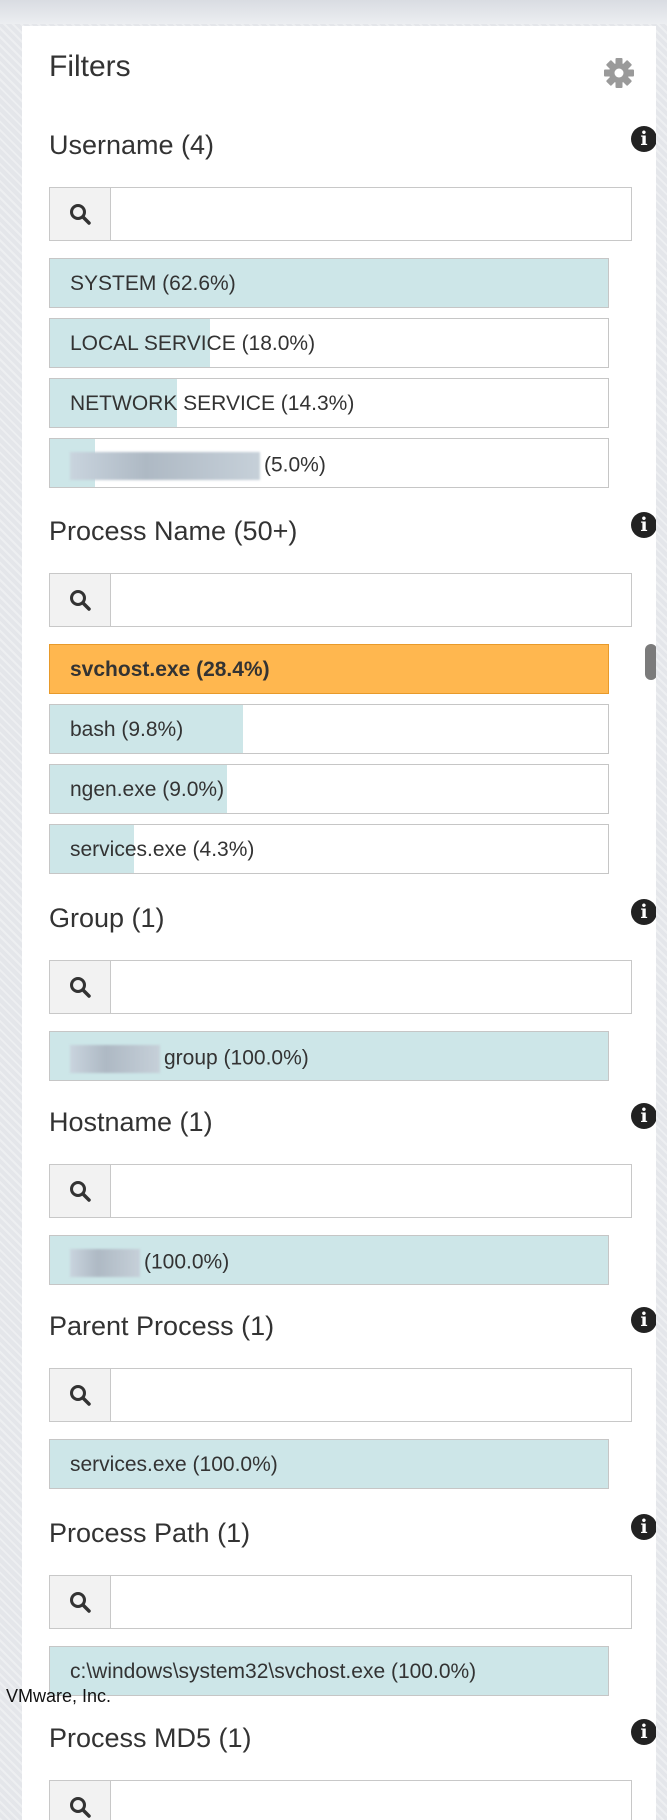  I want to click on list-scrollbar, so click(650, 662).